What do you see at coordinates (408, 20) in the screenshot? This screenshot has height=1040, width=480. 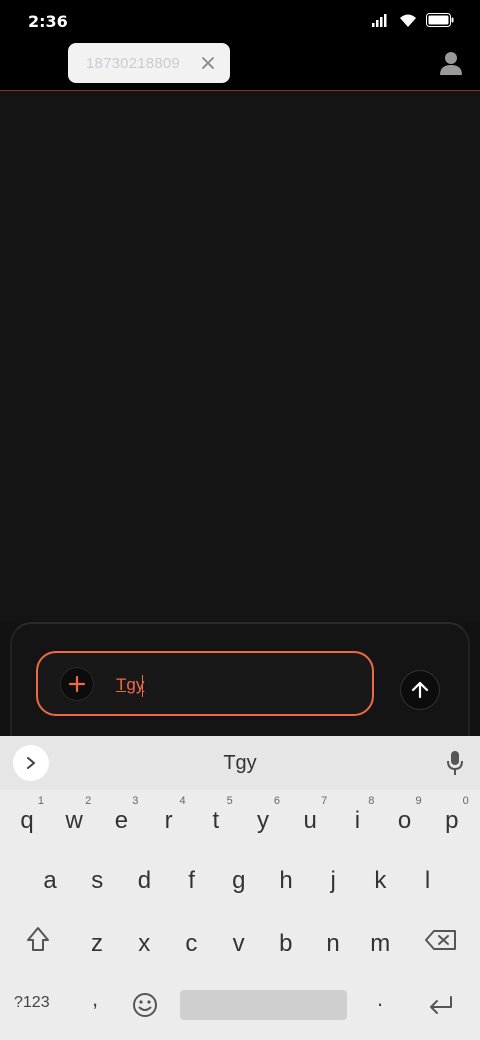 I see `wifi-icon` at bounding box center [408, 20].